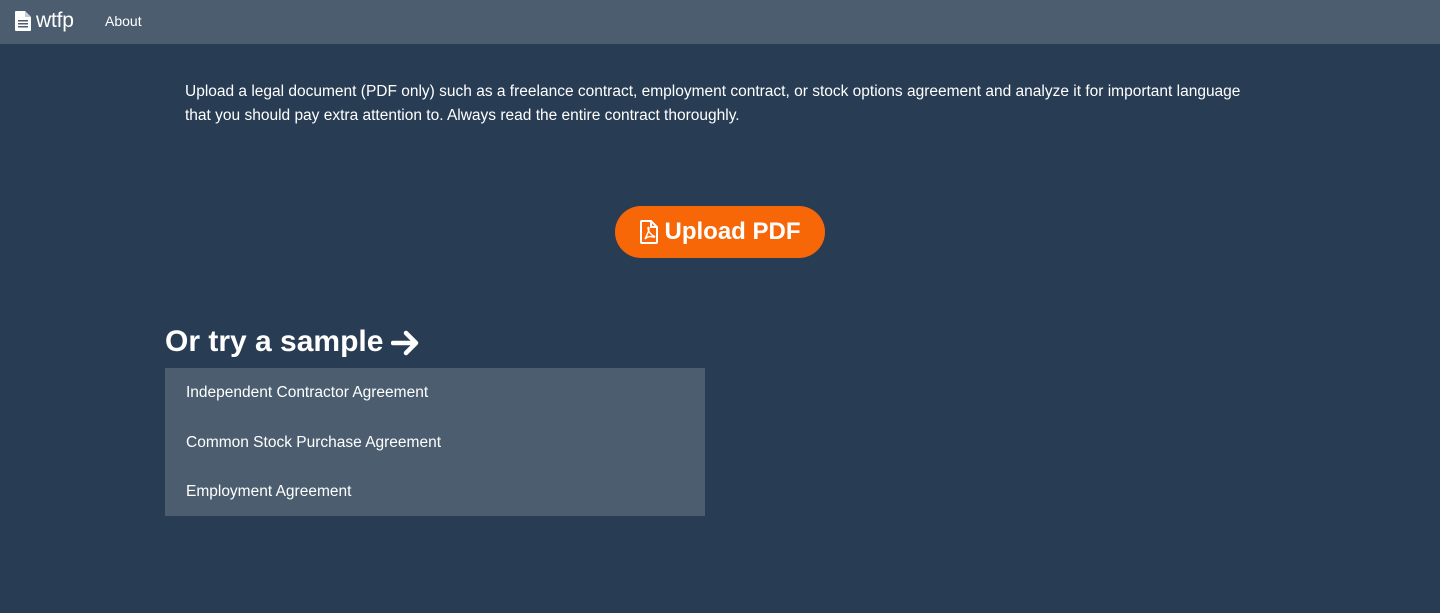  I want to click on sample-item-common-stock-purchase: Common Stock Purchase Agreement, so click(435, 442).